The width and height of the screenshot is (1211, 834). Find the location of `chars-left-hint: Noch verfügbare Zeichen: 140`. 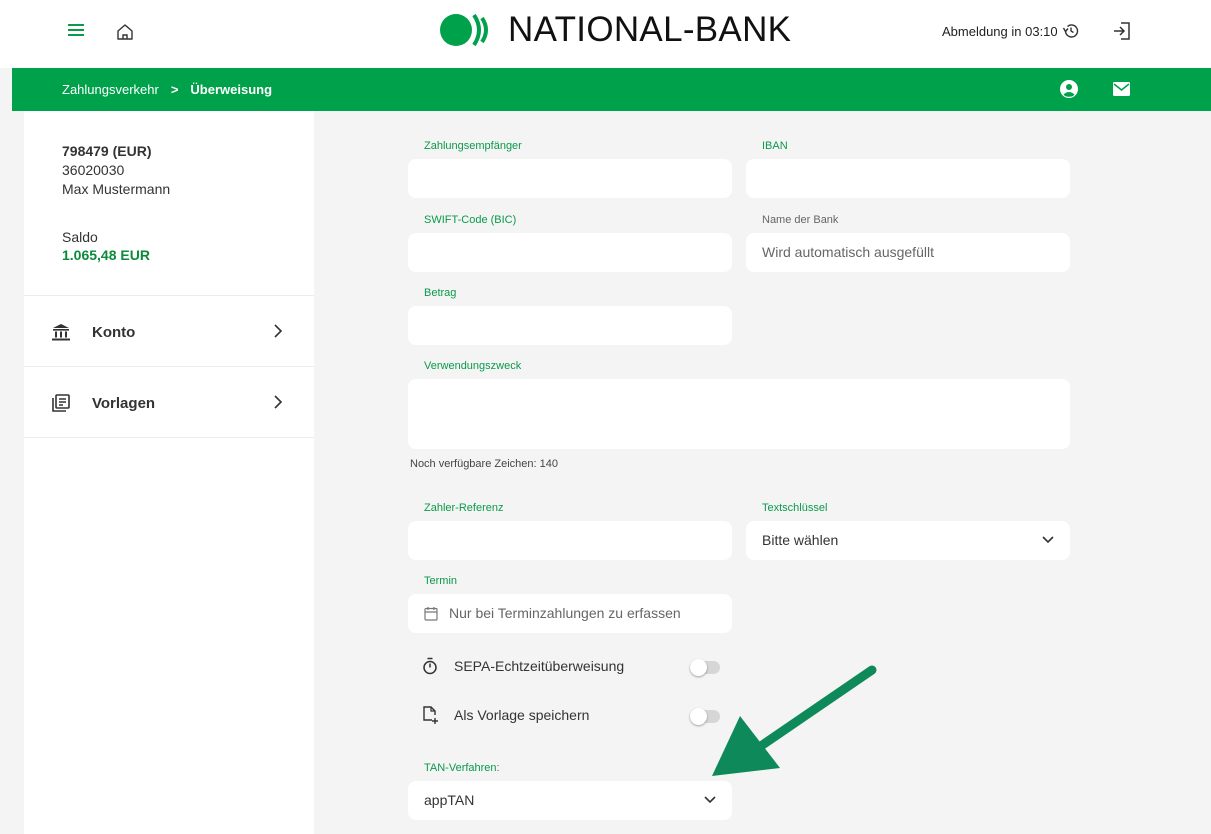

chars-left-hint: Noch verfügbare Zeichen: 140 is located at coordinates (484, 464).